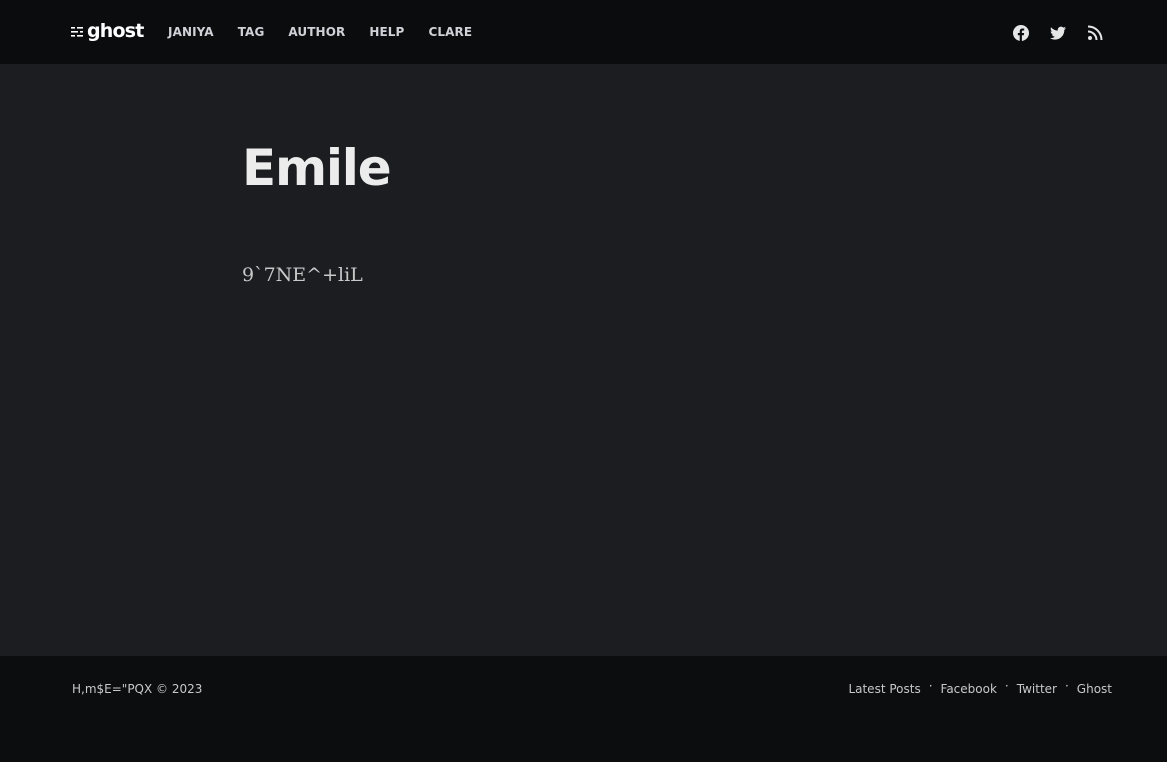  Describe the element at coordinates (77, 32) in the screenshot. I see `ghost-logo-icon` at that location.